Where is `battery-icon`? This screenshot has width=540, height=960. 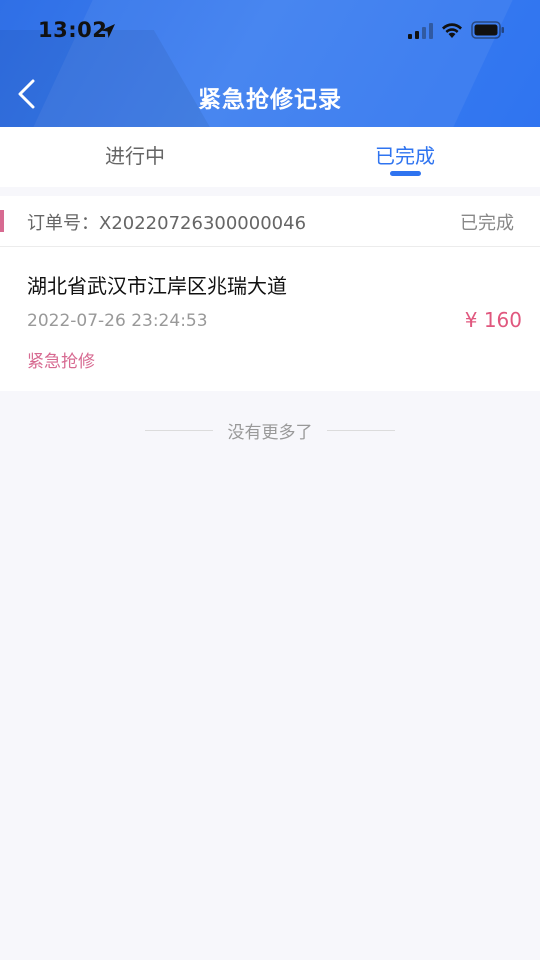 battery-icon is located at coordinates (487, 30).